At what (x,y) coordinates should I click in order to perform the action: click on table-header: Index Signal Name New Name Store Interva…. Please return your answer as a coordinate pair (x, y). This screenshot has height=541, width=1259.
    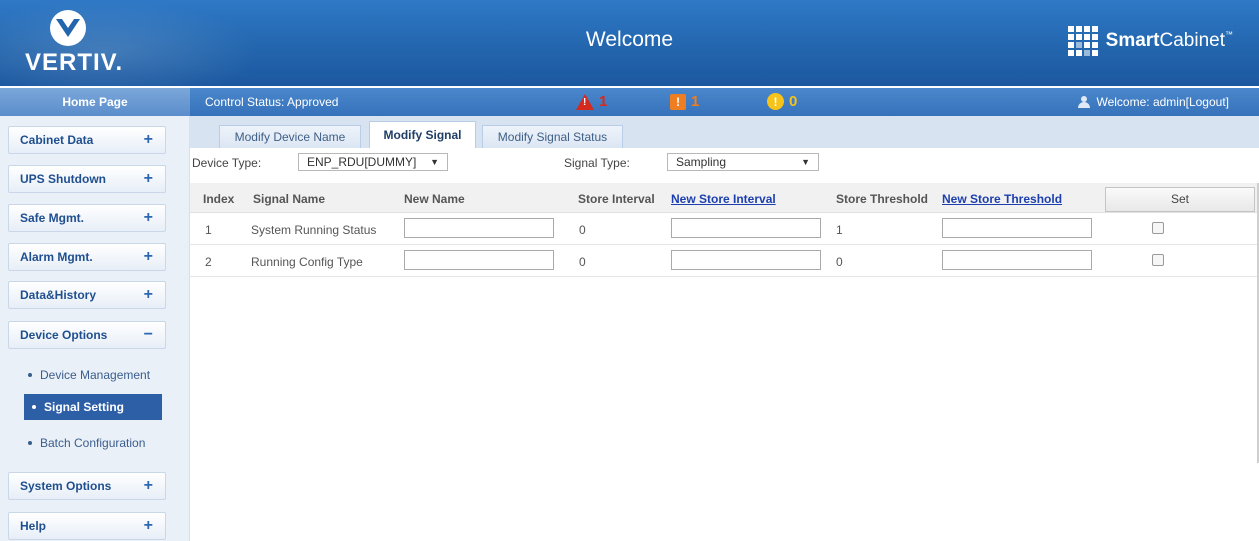
    Looking at the image, I should click on (724, 198).